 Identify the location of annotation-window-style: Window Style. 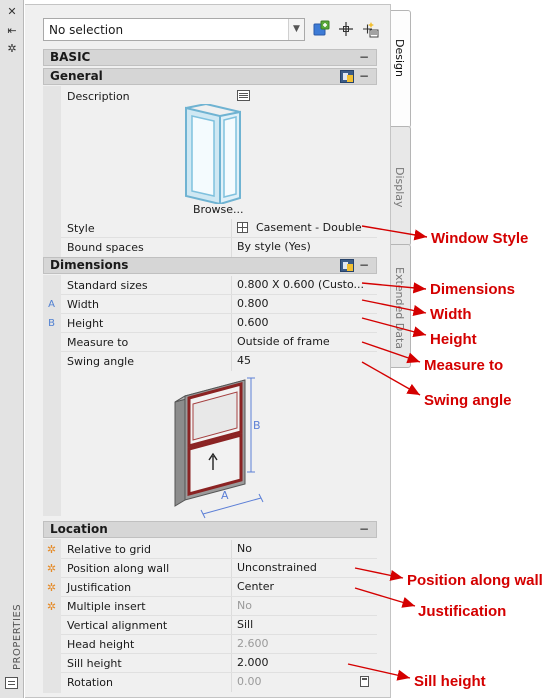
(480, 238).